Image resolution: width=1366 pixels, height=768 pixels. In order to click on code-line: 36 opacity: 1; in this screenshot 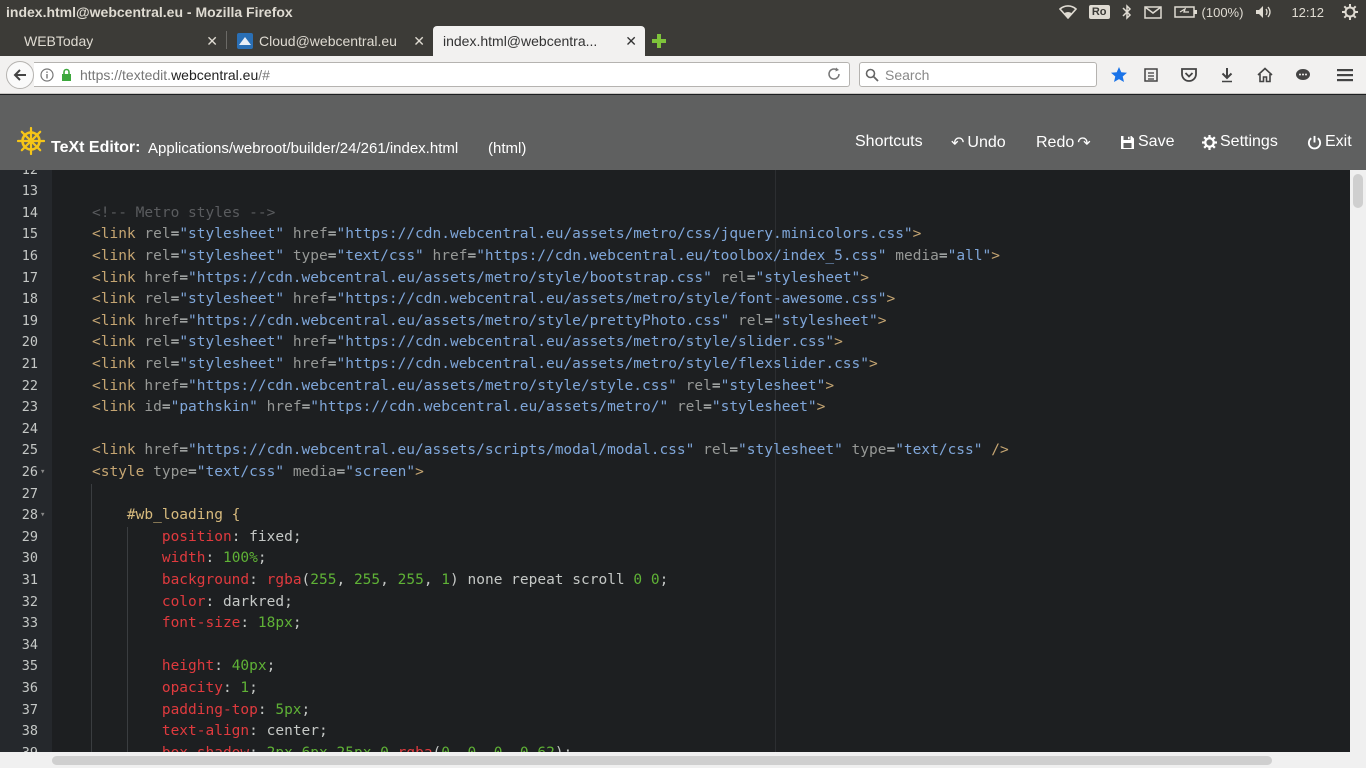, I will do `click(675, 689)`.